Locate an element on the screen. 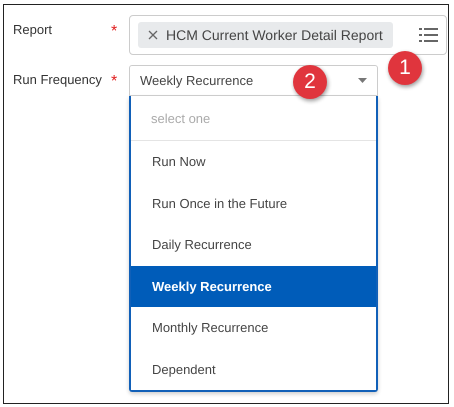 This screenshot has width=454, height=407. step-badge: 1 is located at coordinates (405, 68).